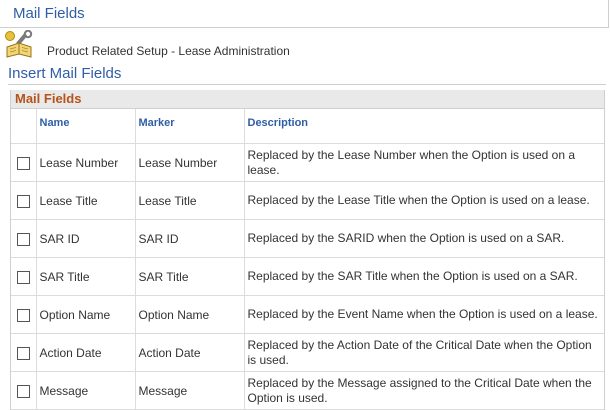 The image size is (610, 410). What do you see at coordinates (22, 44) in the screenshot?
I see `book-wrench-icon` at bounding box center [22, 44].